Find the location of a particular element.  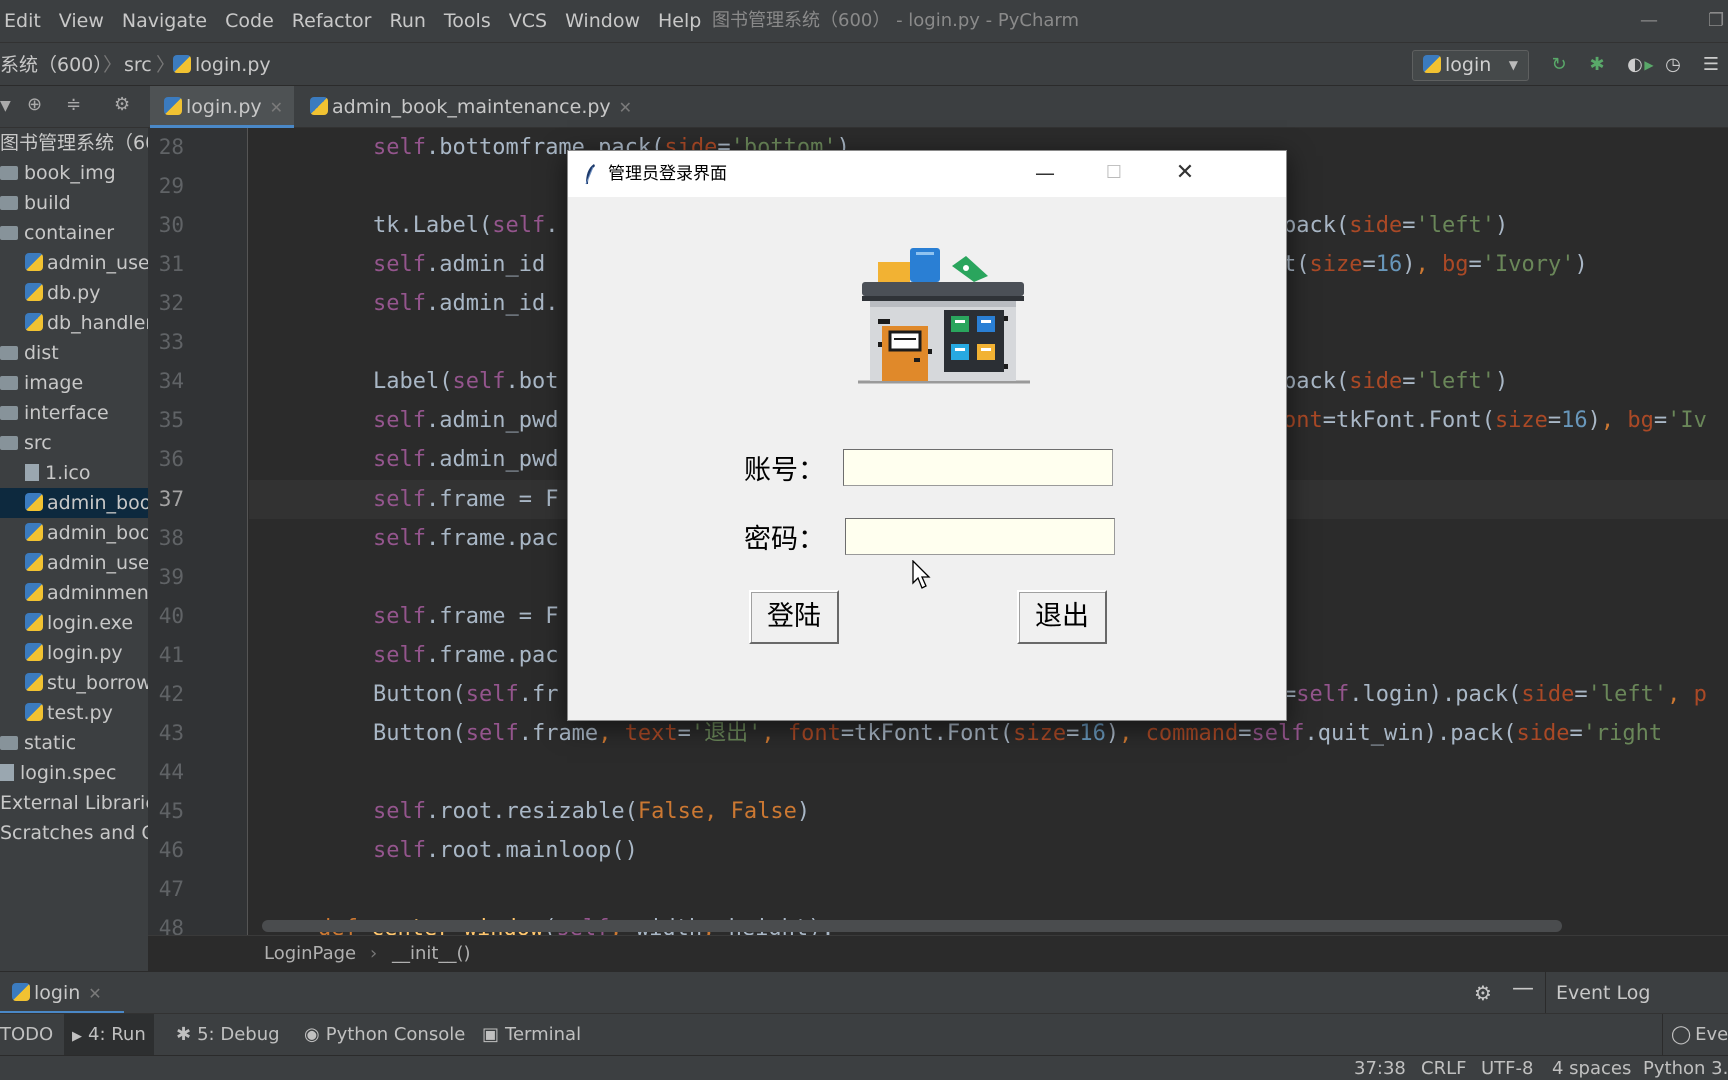

account-label: 账号： is located at coordinates (784, 470).